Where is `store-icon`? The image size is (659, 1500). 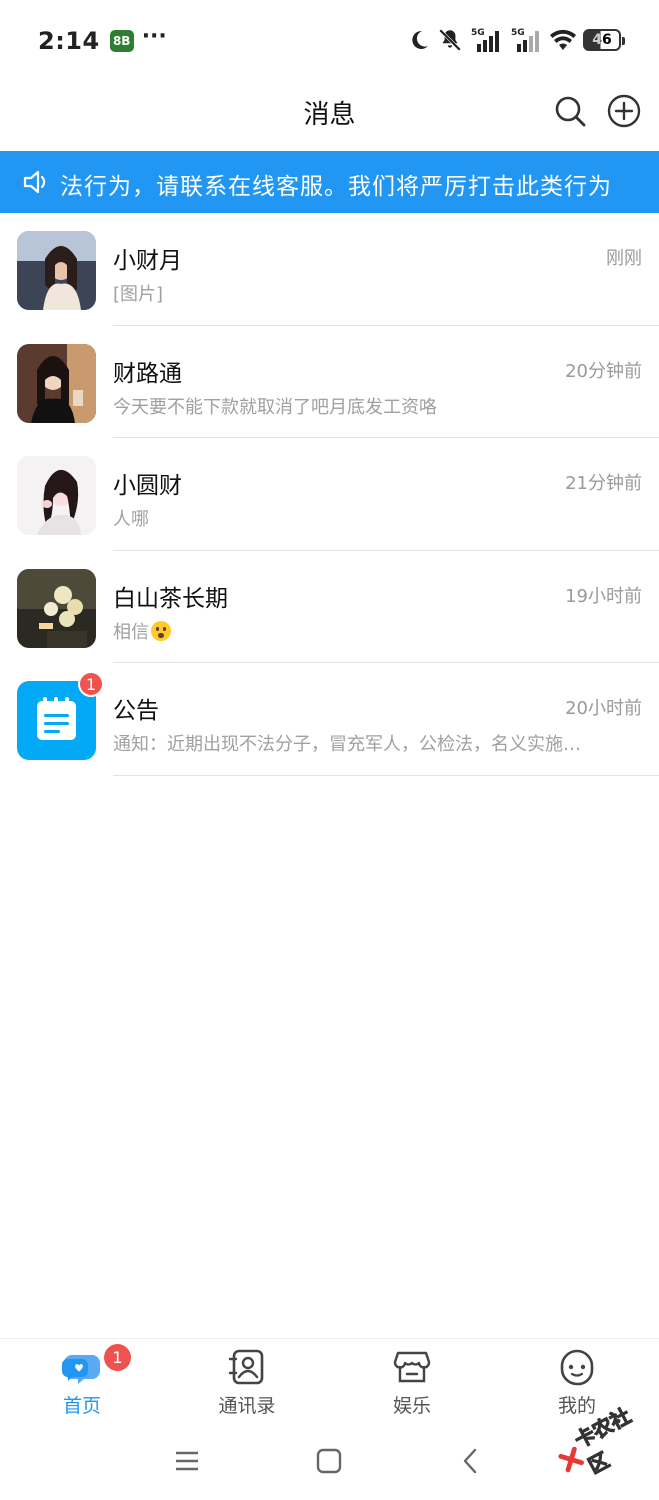 store-icon is located at coordinates (412, 1367).